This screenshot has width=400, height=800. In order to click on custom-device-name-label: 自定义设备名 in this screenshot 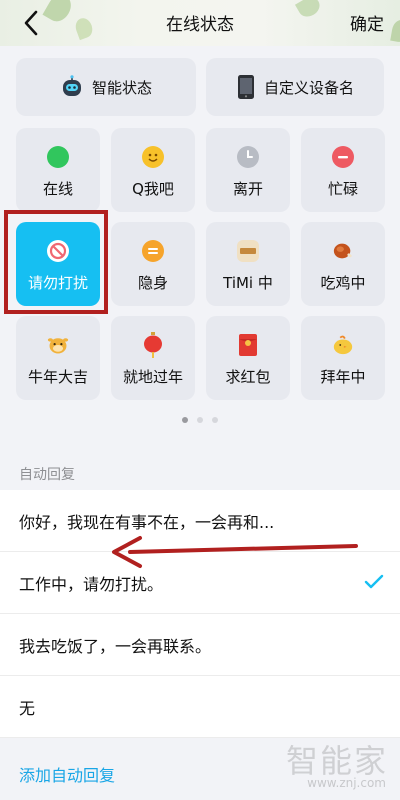, I will do `click(308, 87)`.